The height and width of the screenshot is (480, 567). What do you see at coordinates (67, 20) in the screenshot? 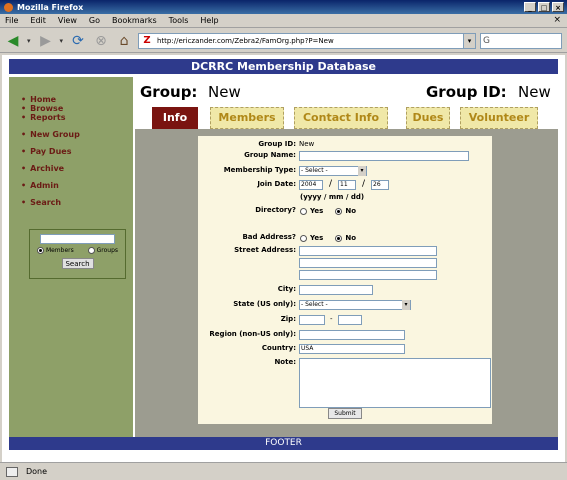
I see `menu-view: View` at bounding box center [67, 20].